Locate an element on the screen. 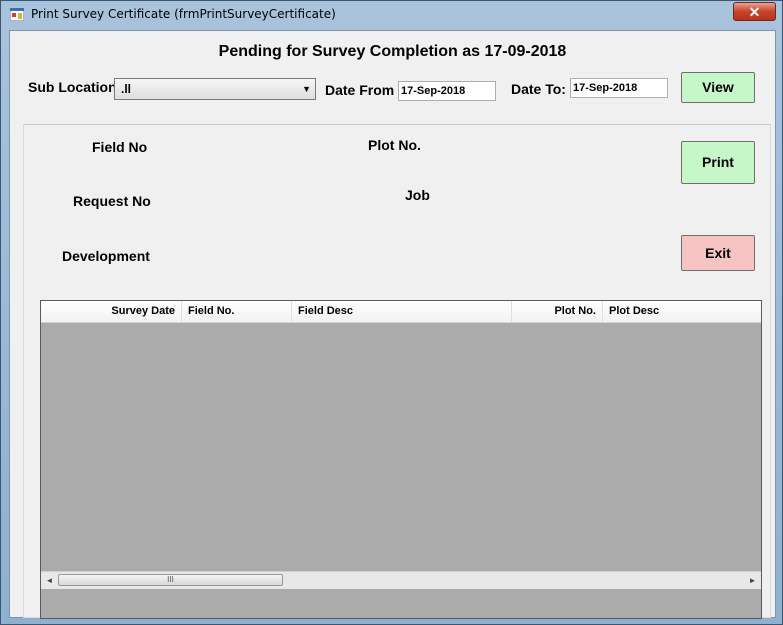 The height and width of the screenshot is (625, 783). sub-location-label: Sub Location is located at coordinates (72, 87).